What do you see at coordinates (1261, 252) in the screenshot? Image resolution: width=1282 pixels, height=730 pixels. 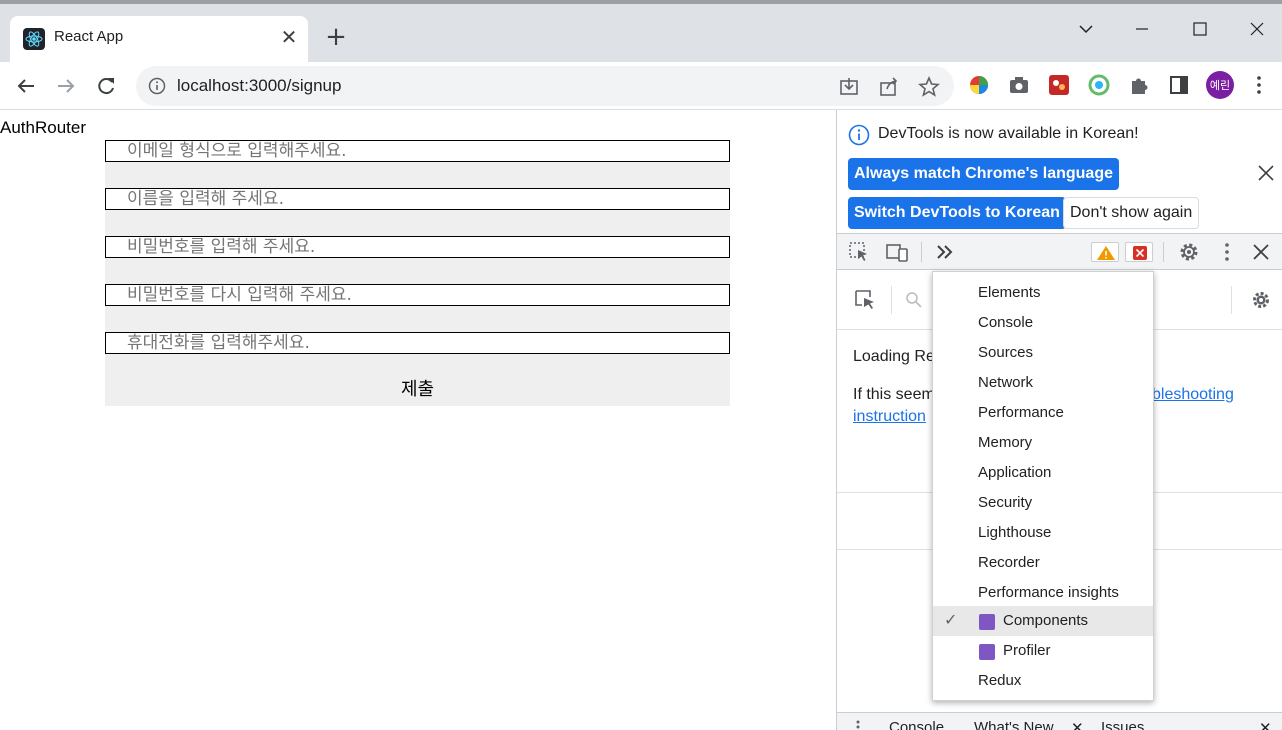 I see `close-devtools-icon` at bounding box center [1261, 252].